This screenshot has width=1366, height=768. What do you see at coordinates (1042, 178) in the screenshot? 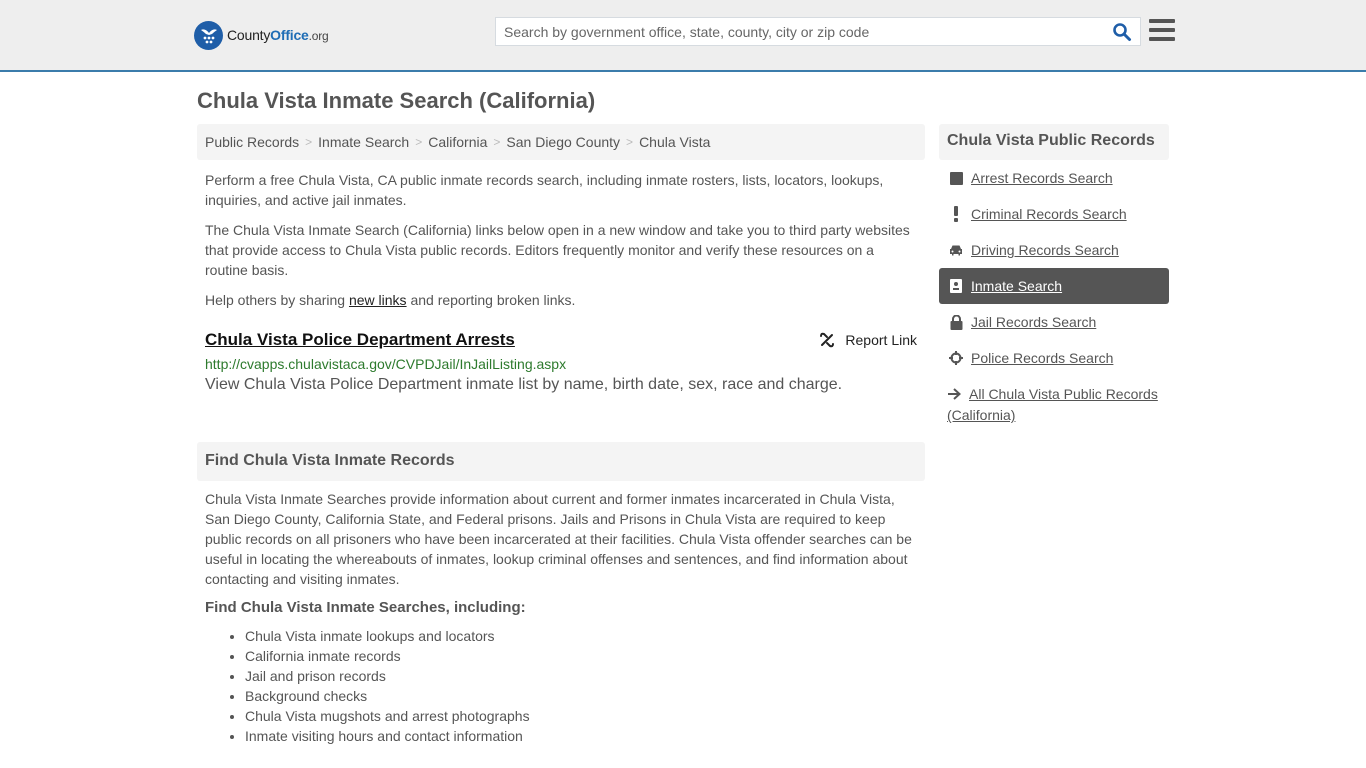
I see `sidebar-item-label: Arrest Records Search` at bounding box center [1042, 178].